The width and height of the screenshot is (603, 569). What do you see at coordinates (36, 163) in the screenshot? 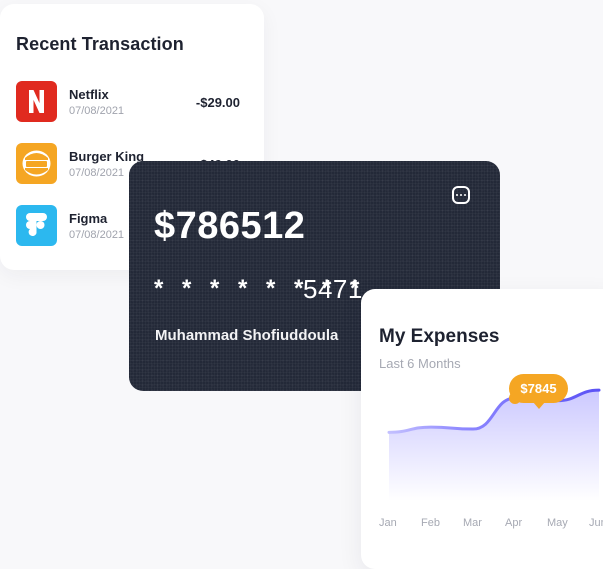
I see `burger-king-logo-icon` at bounding box center [36, 163].